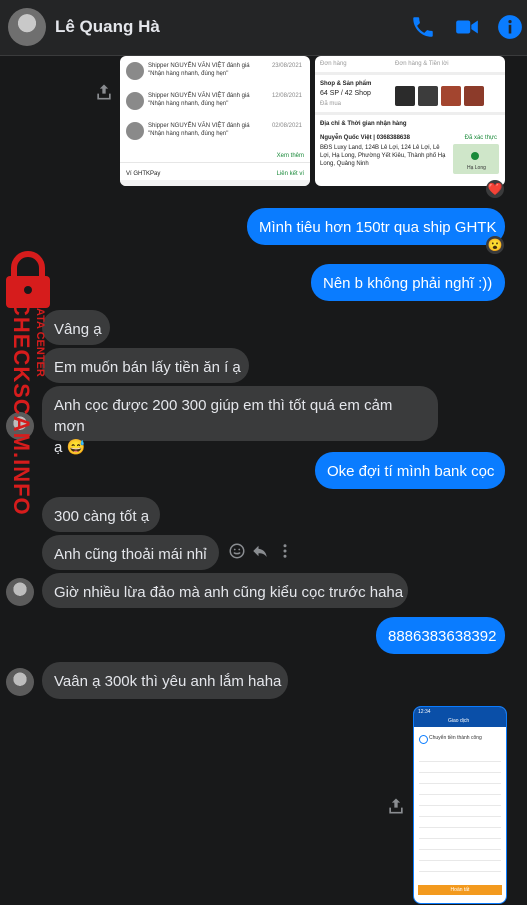 The image size is (527, 905). I want to click on message-incoming: Anh cũng thoải mái nhỉ, so click(130, 552).